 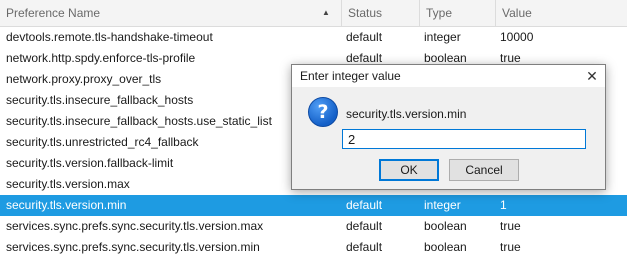 What do you see at coordinates (517, 37) in the screenshot?
I see `value-cell: 10000` at bounding box center [517, 37].